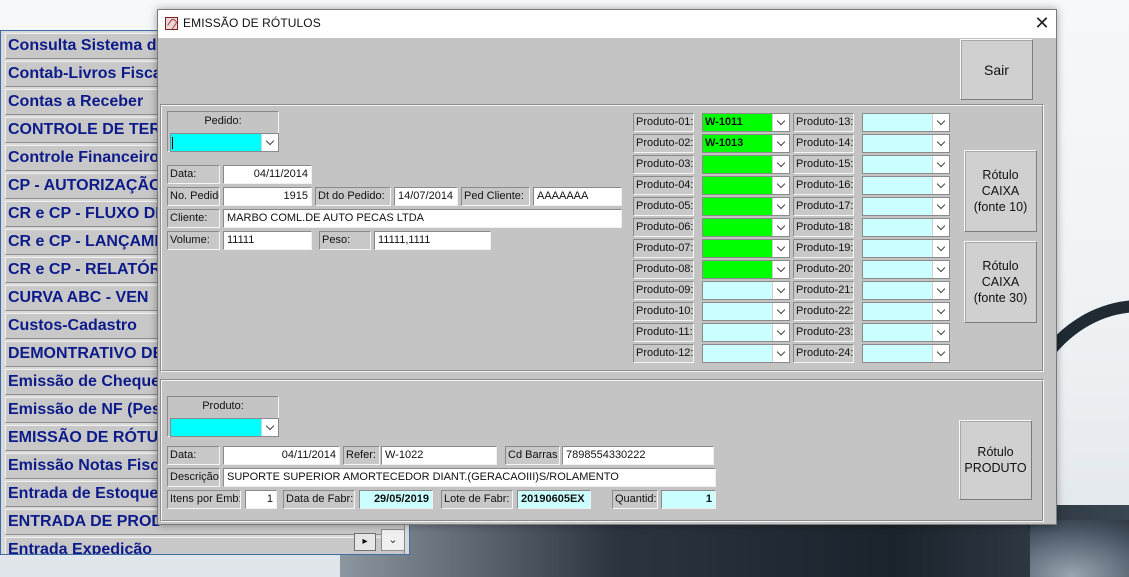 The image size is (1129, 577). I want to click on pedido-select, so click(224, 142).